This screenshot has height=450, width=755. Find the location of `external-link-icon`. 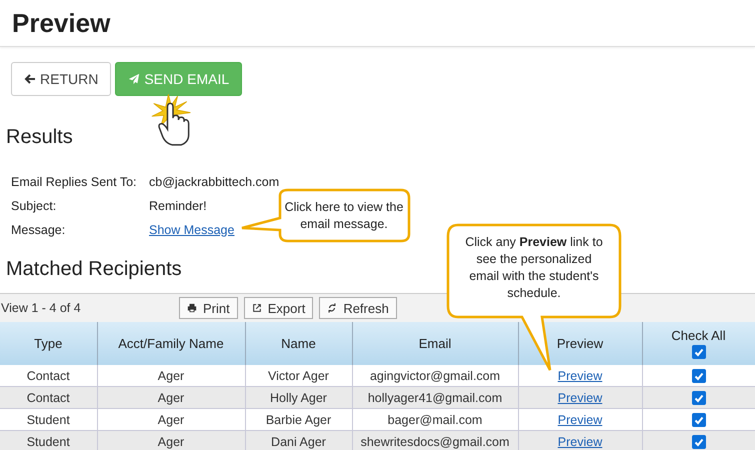

external-link-icon is located at coordinates (257, 308).